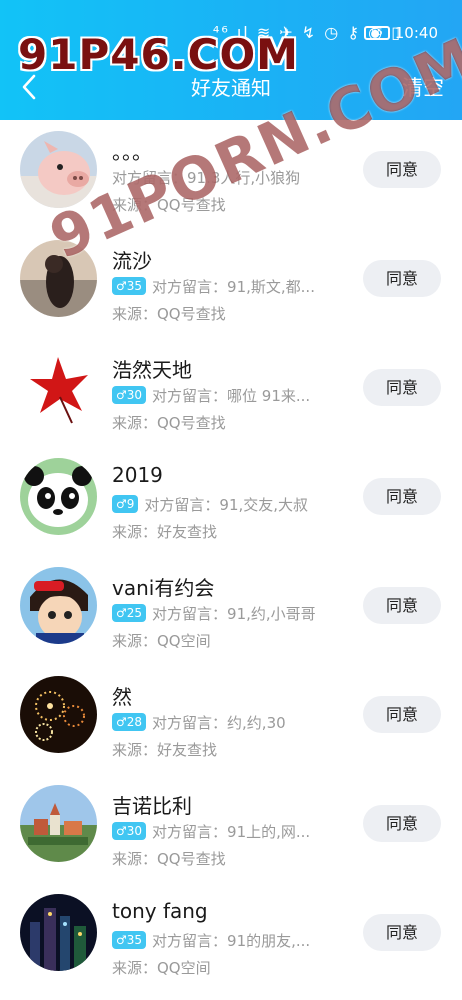  I want to click on list-item: vani有约会 ♂25 对方留言：91,约,小哥哥 来源：QQ空间 同意, so click(231, 610).